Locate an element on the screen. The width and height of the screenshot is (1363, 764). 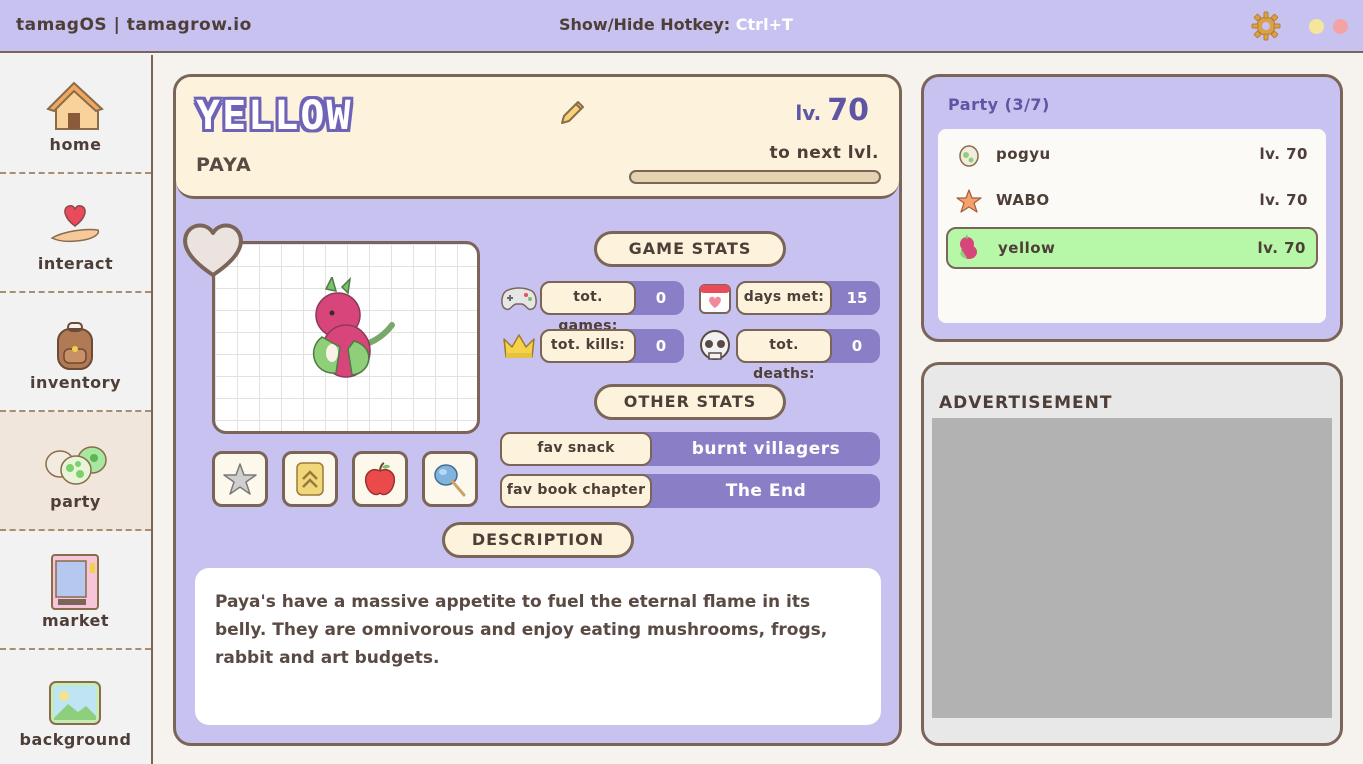
next-level-label: to next lvl. is located at coordinates (824, 153).